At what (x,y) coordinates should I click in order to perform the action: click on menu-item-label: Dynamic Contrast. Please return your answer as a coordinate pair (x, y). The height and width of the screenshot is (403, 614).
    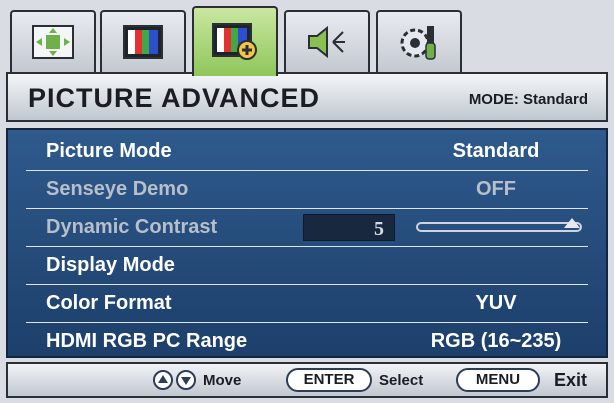
    Looking at the image, I should click on (132, 227).